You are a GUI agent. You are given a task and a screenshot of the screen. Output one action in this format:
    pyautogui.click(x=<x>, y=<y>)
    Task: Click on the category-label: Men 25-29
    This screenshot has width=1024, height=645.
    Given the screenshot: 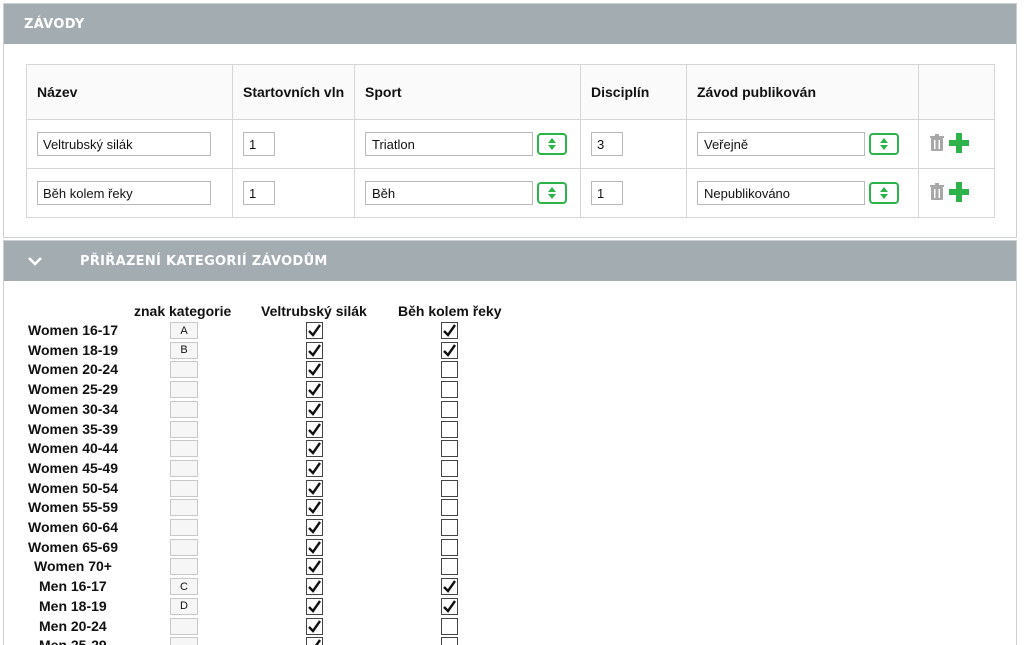 What is the action you would take?
    pyautogui.click(x=73, y=641)
    